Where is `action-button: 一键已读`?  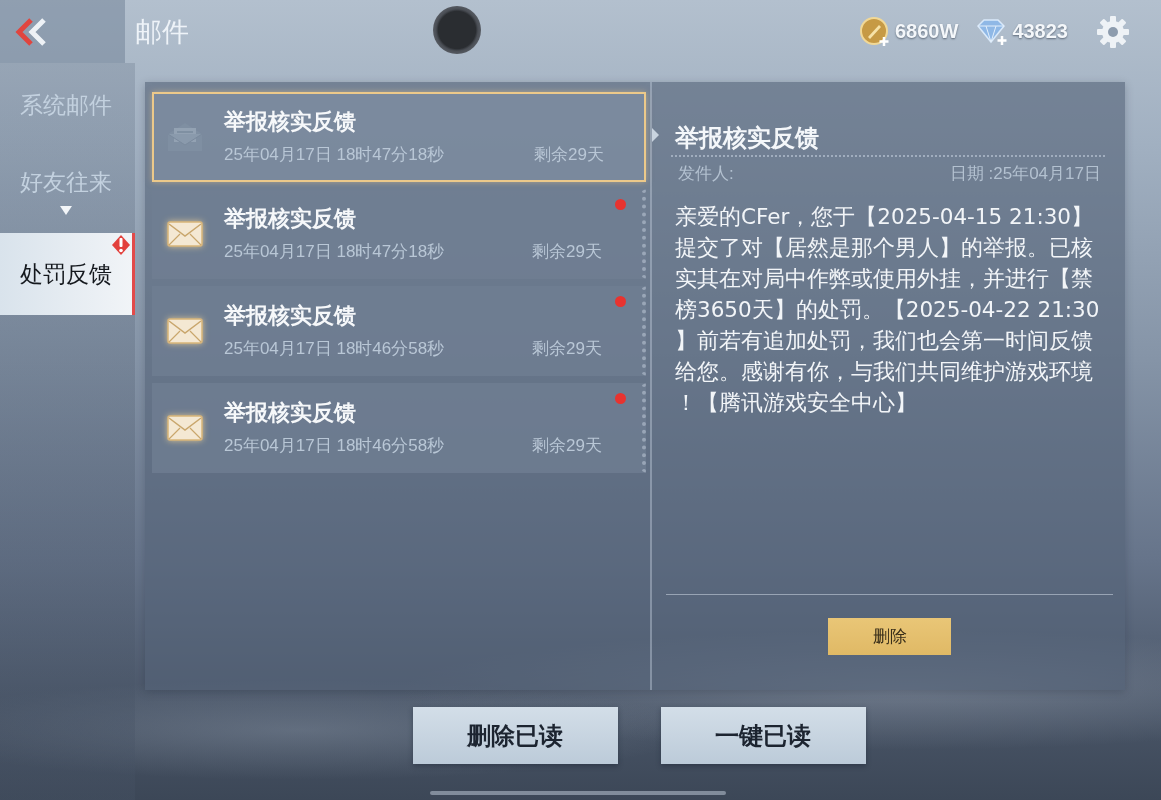
action-button: 一键已读 is located at coordinates (763, 735).